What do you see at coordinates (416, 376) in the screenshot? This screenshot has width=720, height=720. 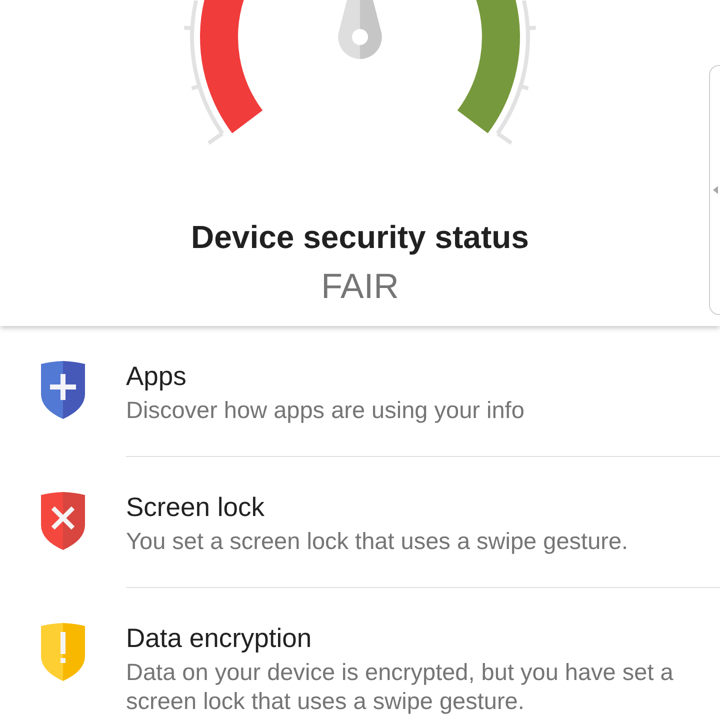 I see `item-title: Apps` at bounding box center [416, 376].